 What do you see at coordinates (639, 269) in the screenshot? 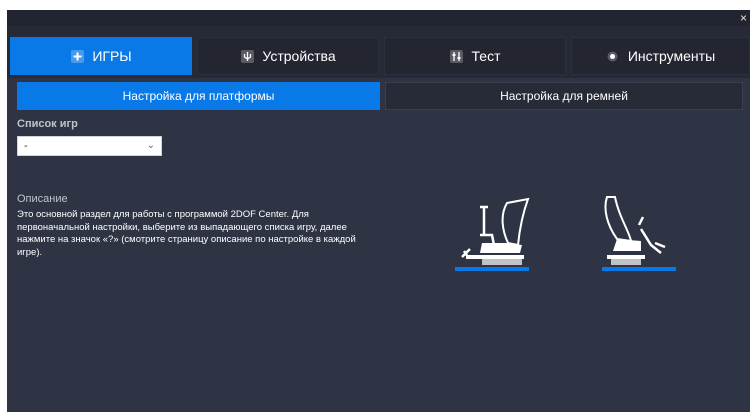
I see `platform-indicator-right` at bounding box center [639, 269].